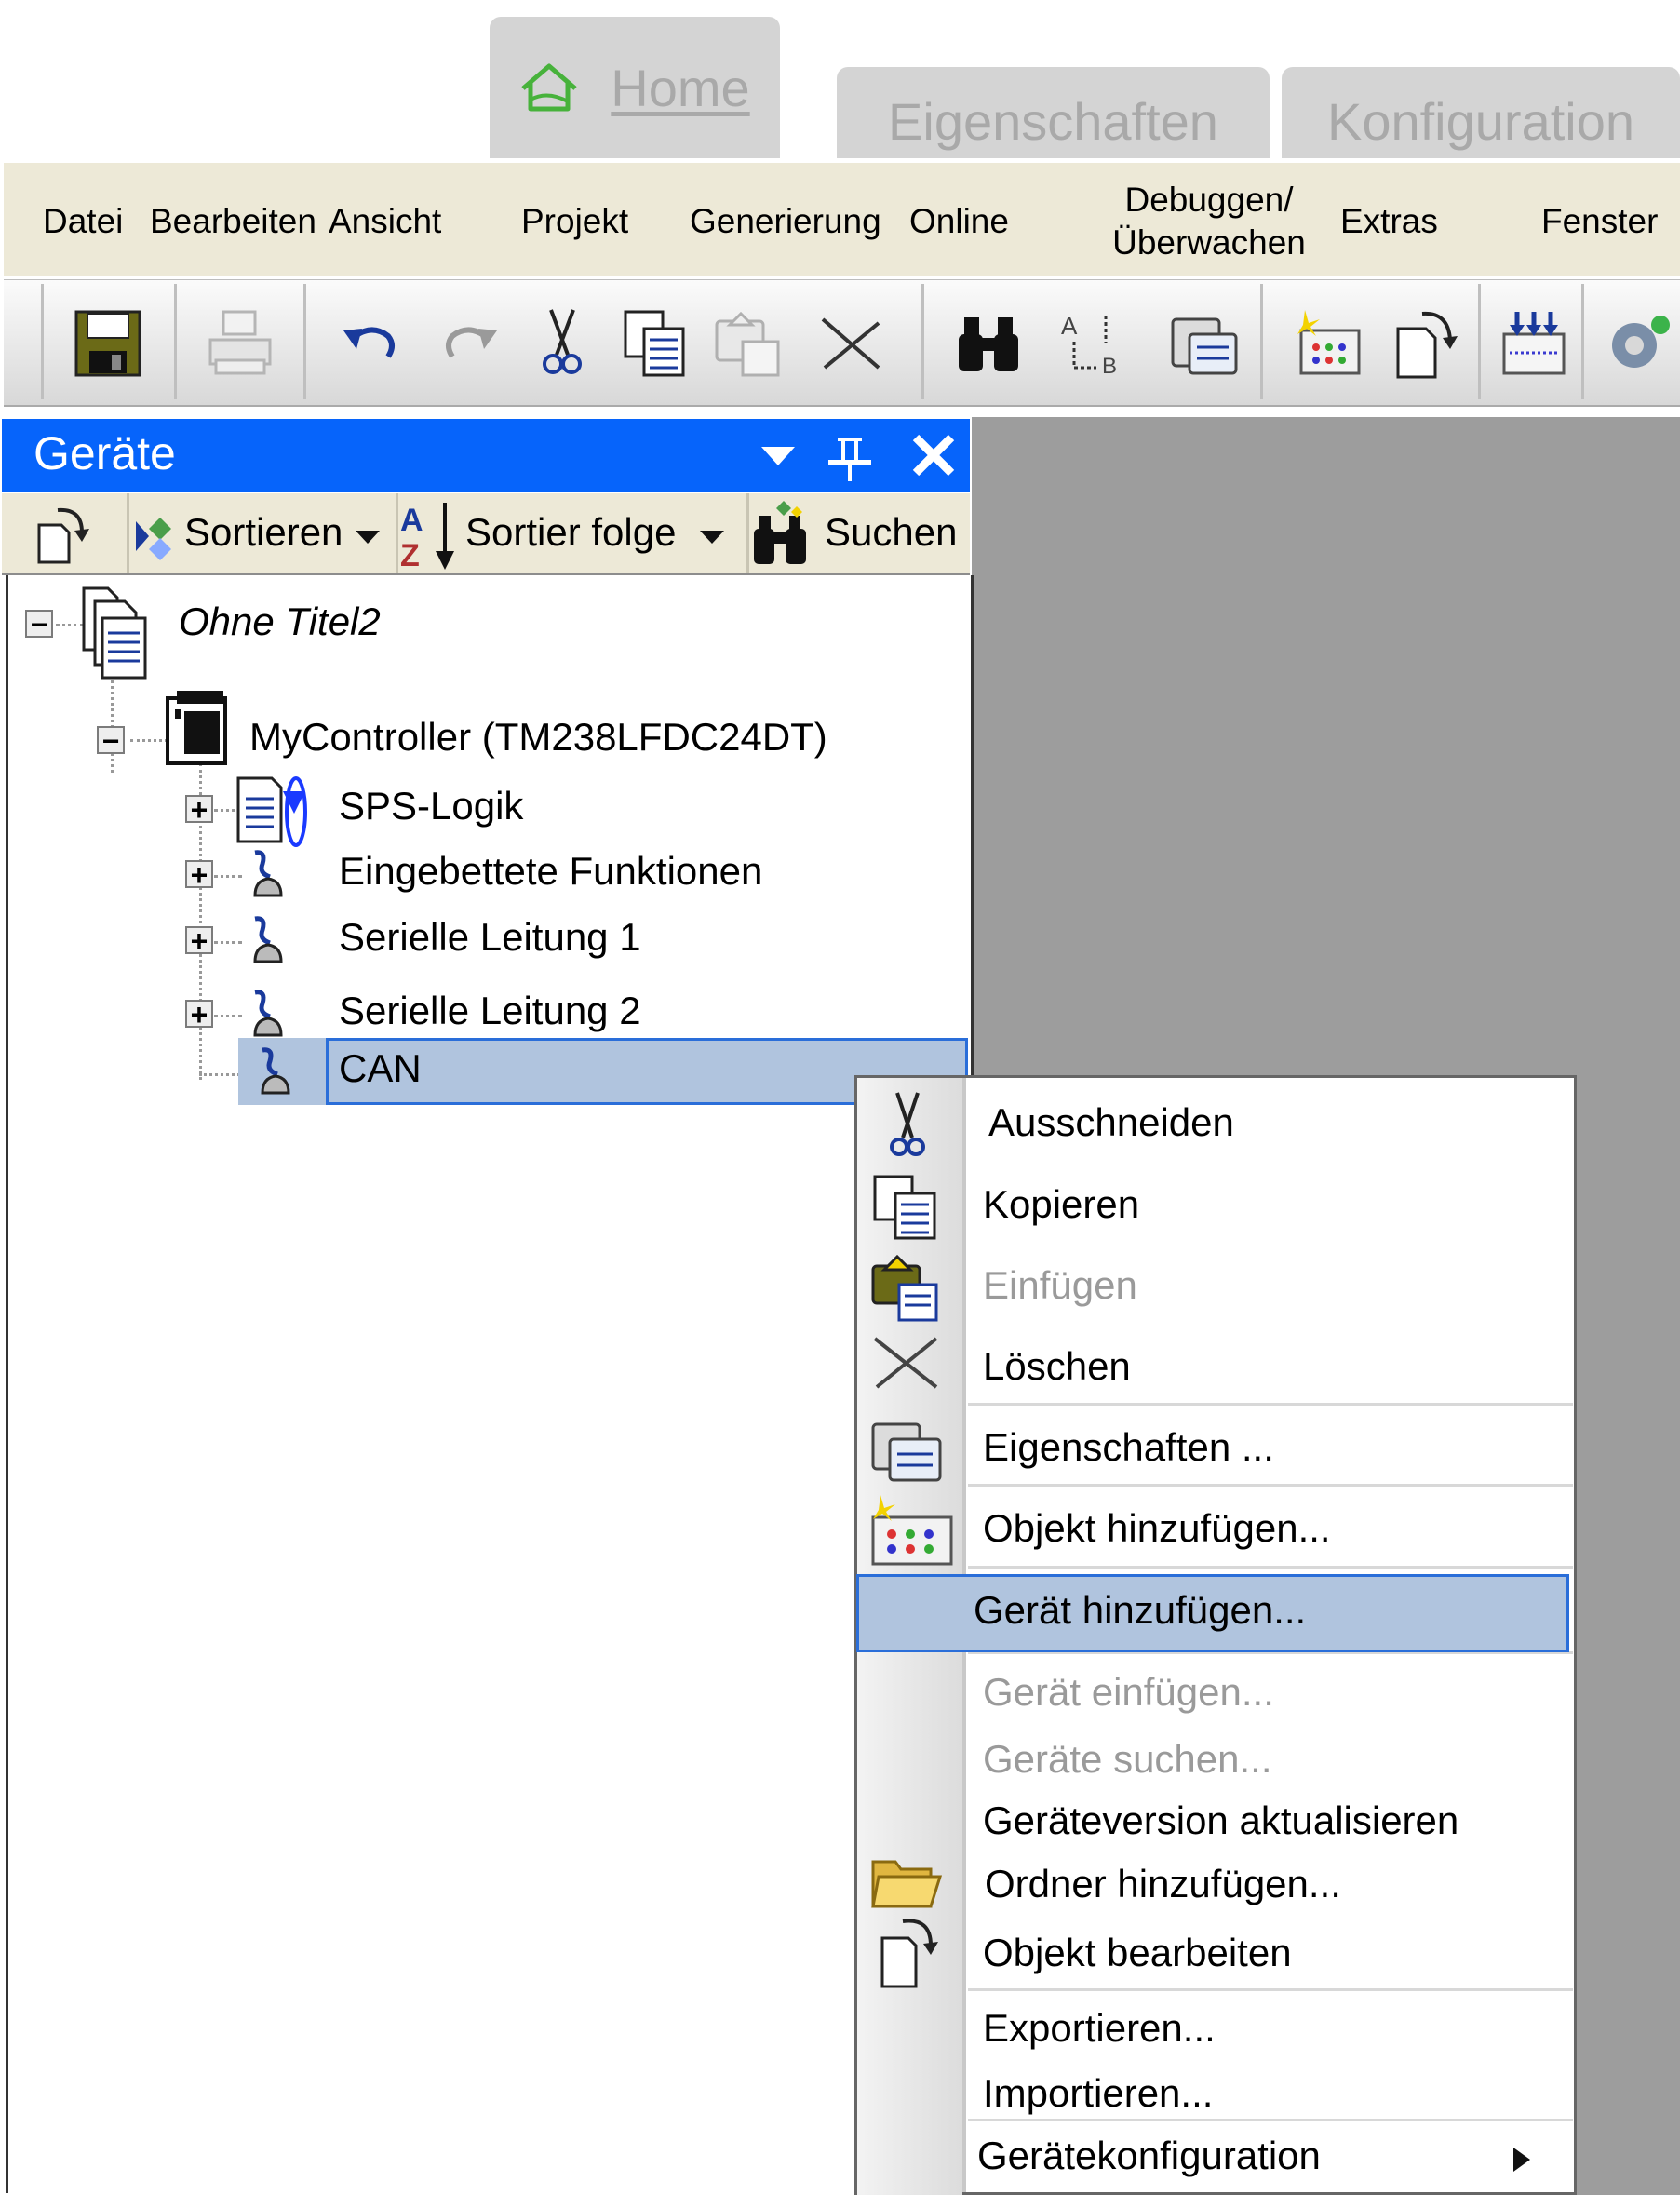 The image size is (1680, 2195). Describe the element at coordinates (486, 455) in the screenshot. I see `devices-panel-title: Geräte` at that location.